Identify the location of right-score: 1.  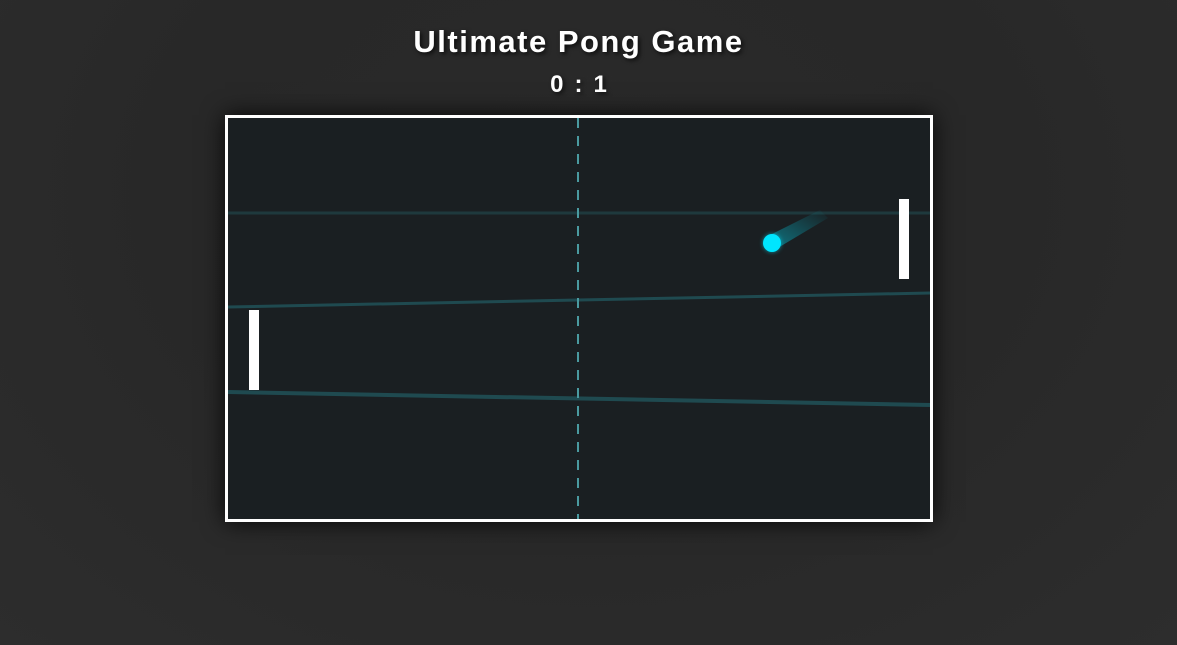
(600, 84).